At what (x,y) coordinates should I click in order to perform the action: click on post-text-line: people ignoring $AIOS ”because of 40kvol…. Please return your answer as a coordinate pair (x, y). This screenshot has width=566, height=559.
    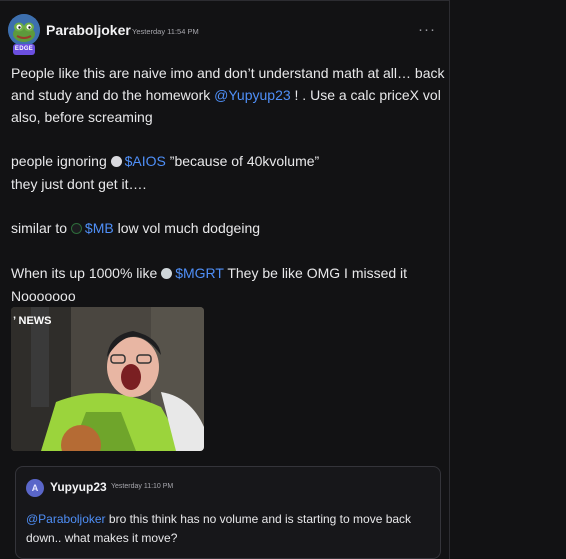
    Looking at the image, I should click on (165, 161).